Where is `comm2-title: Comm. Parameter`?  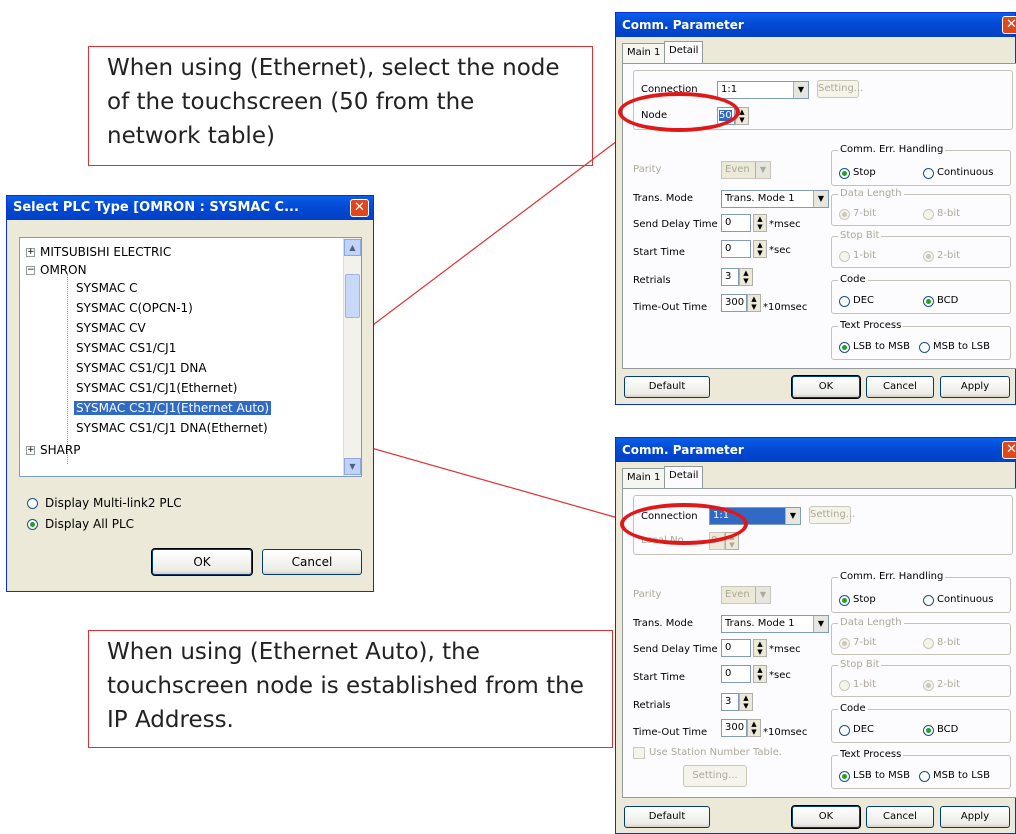 comm2-title: Comm. Parameter is located at coordinates (683, 450).